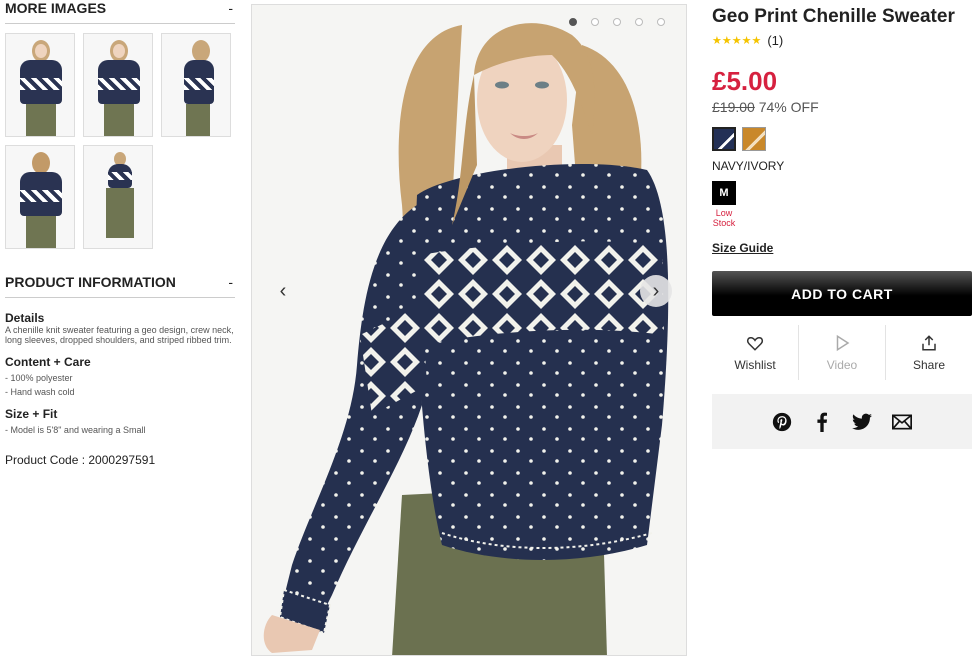 The width and height of the screenshot is (973, 661). What do you see at coordinates (39, 378) in the screenshot?
I see `care-item: - 100% polyester` at bounding box center [39, 378].